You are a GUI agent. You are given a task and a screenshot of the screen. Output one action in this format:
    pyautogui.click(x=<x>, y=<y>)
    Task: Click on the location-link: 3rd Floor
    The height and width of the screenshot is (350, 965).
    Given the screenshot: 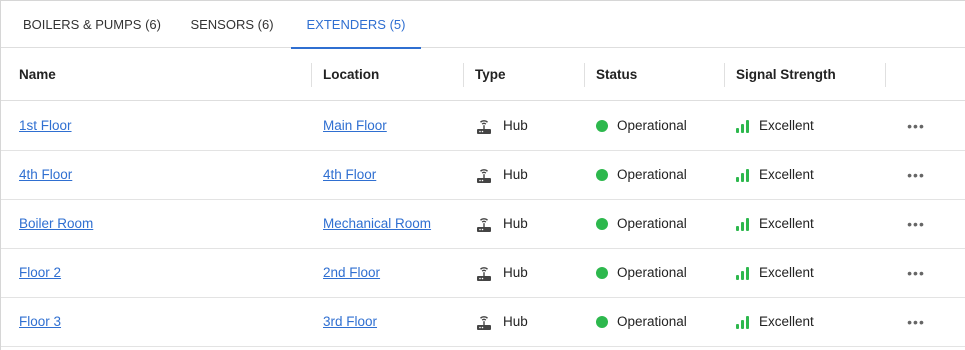 What is the action you would take?
    pyautogui.click(x=350, y=322)
    